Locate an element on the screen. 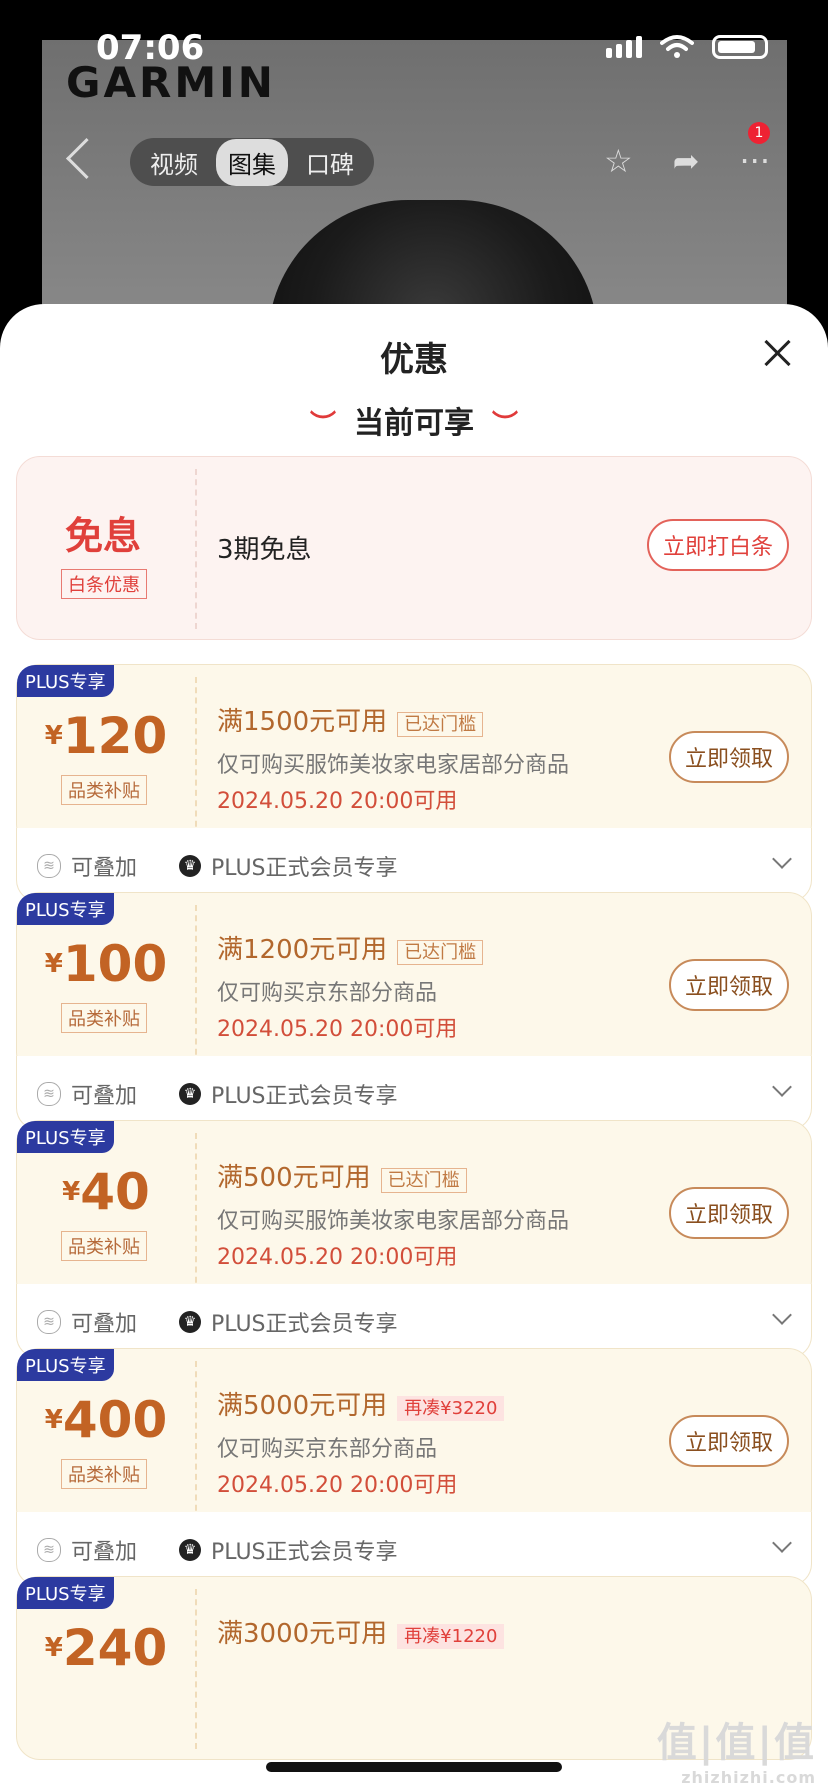 This screenshot has width=828, height=1792. more-icon: ··· is located at coordinates (754, 161).